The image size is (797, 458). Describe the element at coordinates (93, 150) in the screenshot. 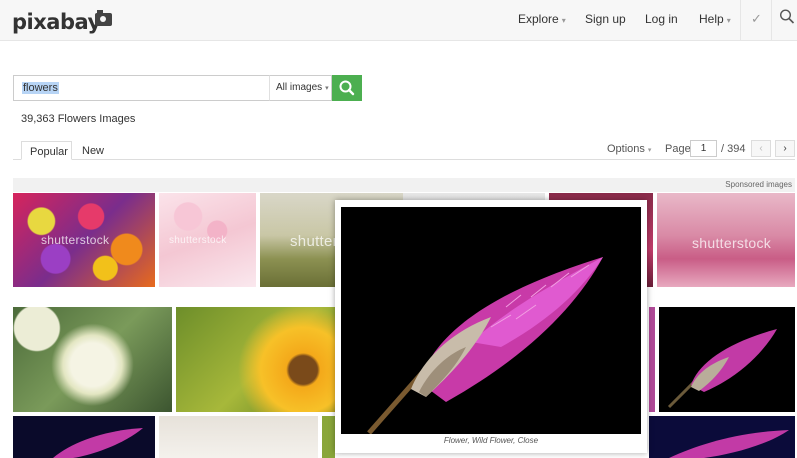

I see `tab-new: New` at that location.